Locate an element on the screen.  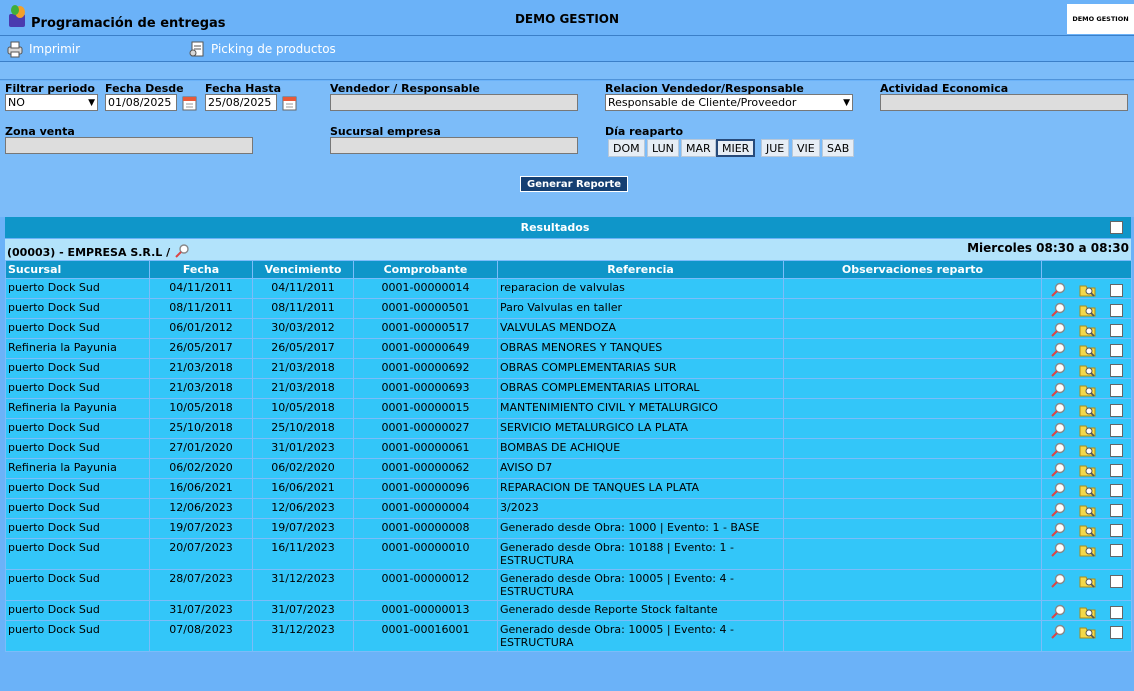
day-button-sab: SAB is located at coordinates (838, 148).